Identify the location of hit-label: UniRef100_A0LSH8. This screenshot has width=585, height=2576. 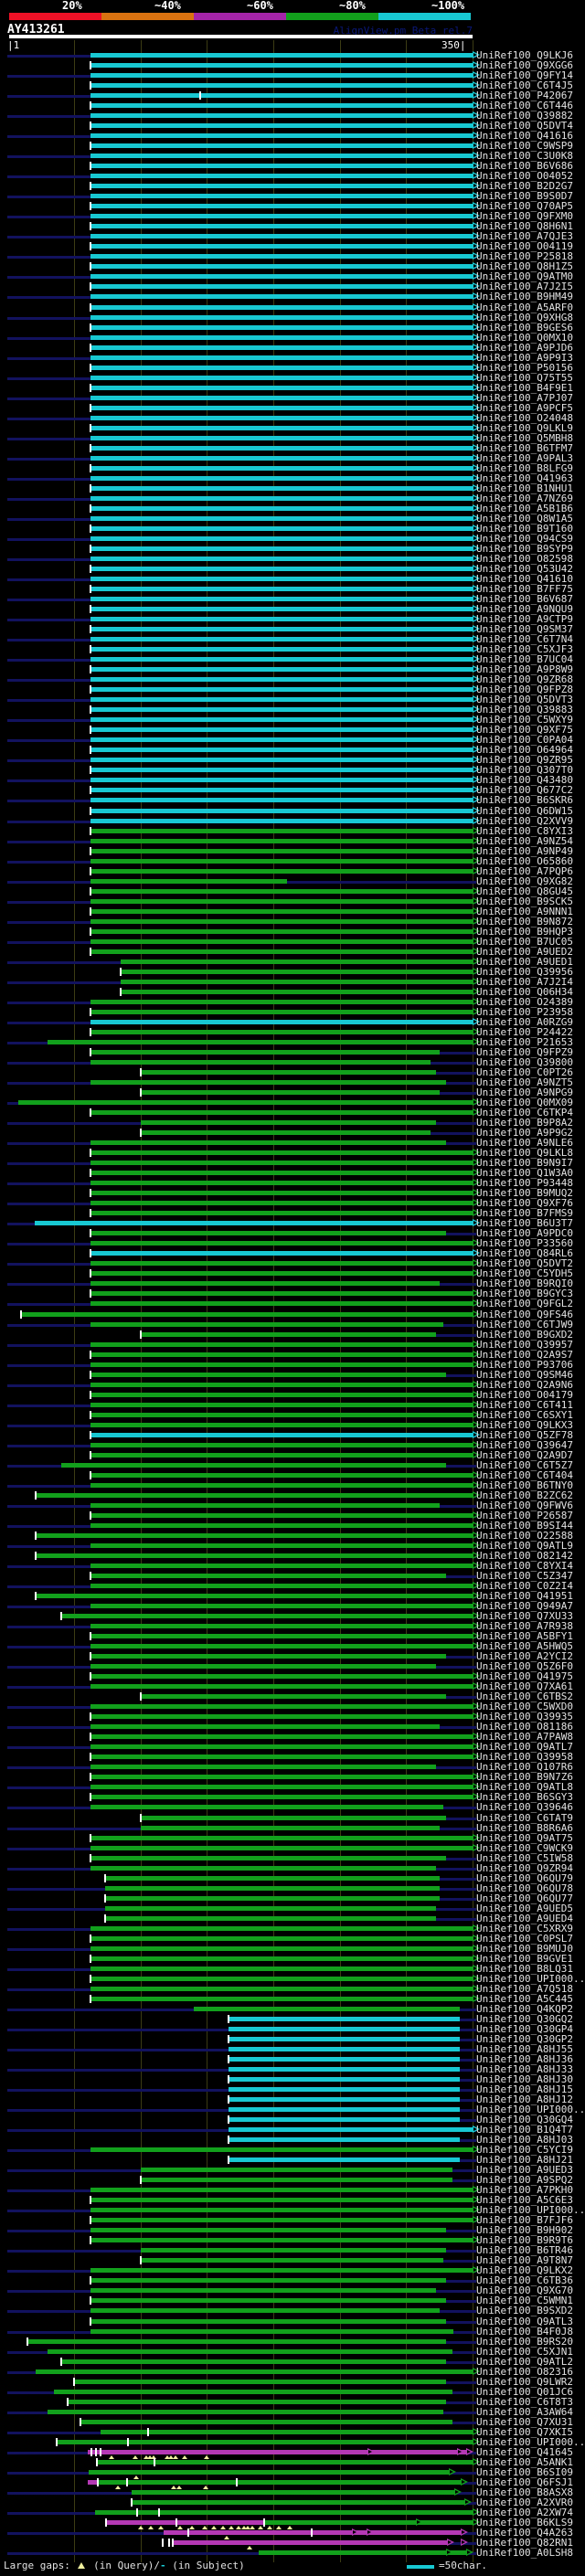
(524, 2553).